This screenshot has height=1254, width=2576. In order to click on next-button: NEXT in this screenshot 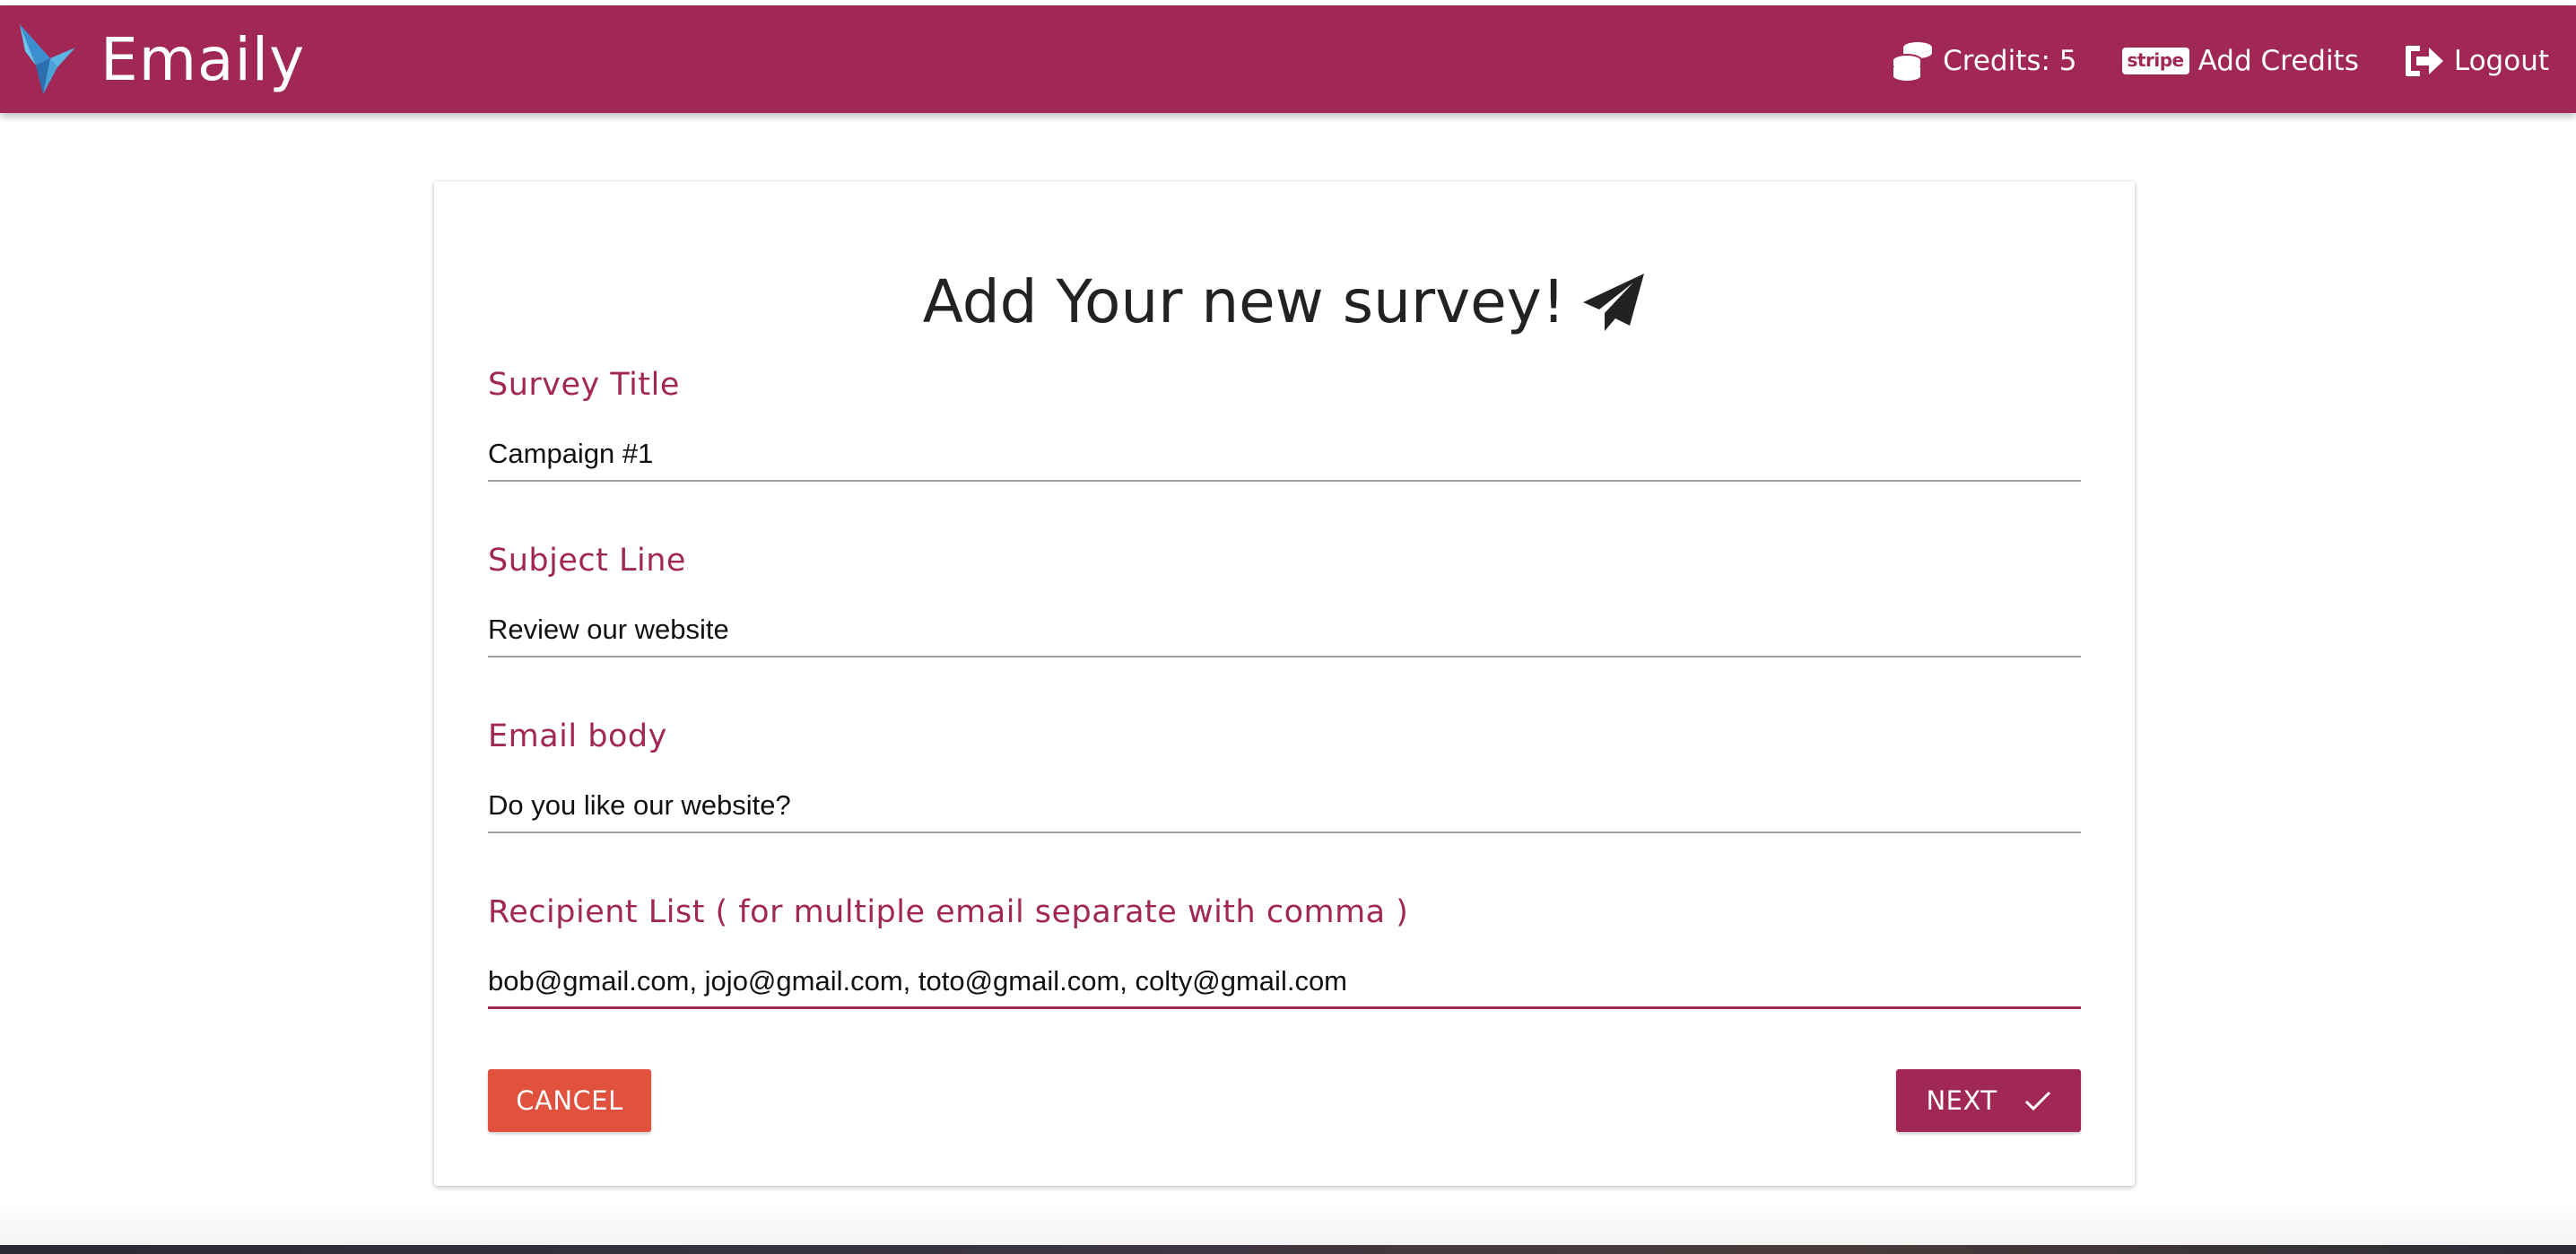, I will do `click(1988, 1100)`.